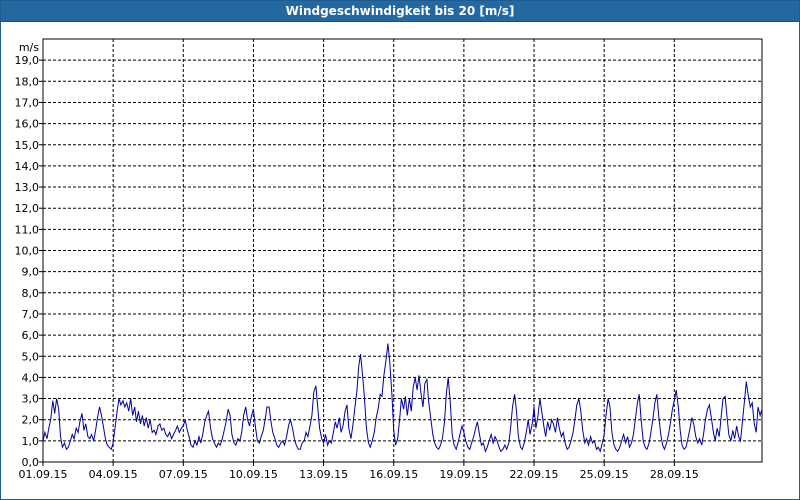 The height and width of the screenshot is (500, 800). What do you see at coordinates (534, 474) in the screenshot?
I see `x-tick-label: 22.09.15` at bounding box center [534, 474].